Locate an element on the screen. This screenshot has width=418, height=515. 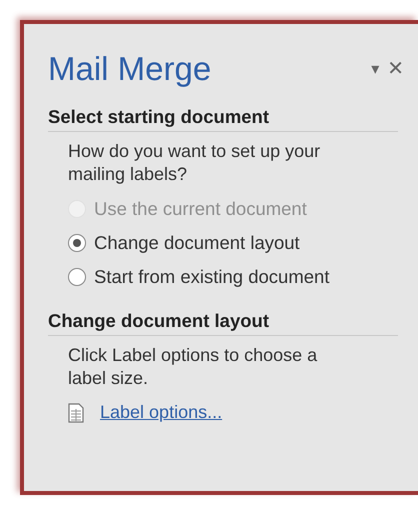
radio-option: Start from existing document is located at coordinates (199, 277).